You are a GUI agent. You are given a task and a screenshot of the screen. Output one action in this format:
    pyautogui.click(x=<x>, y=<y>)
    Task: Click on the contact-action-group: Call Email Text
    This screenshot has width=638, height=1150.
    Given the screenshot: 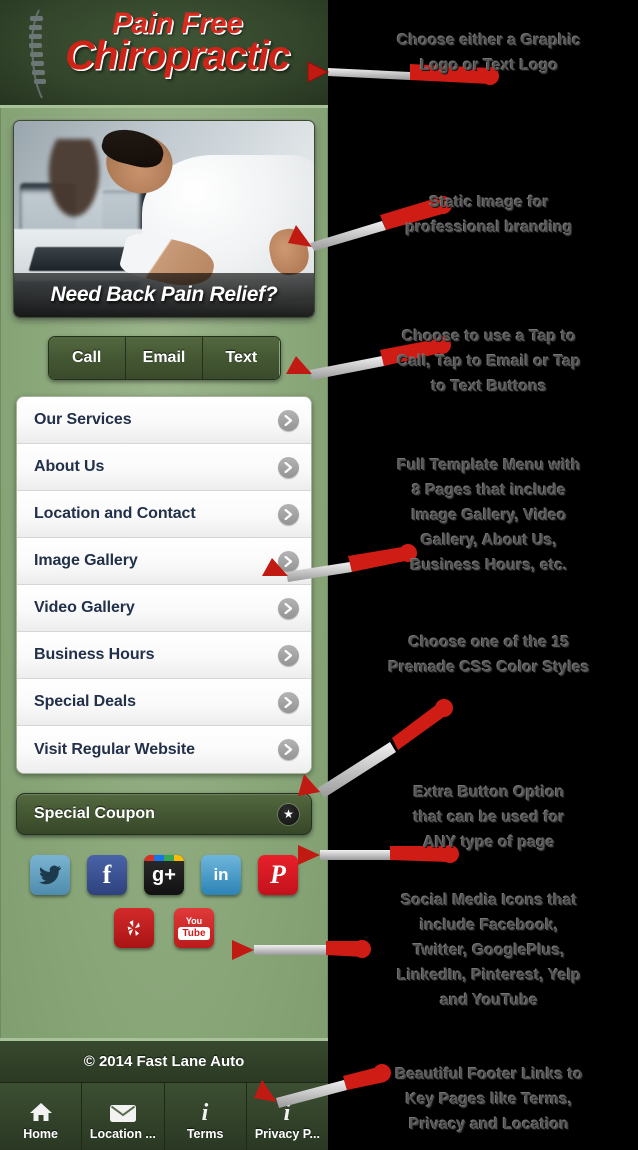 What is the action you would take?
    pyautogui.click(x=164, y=358)
    